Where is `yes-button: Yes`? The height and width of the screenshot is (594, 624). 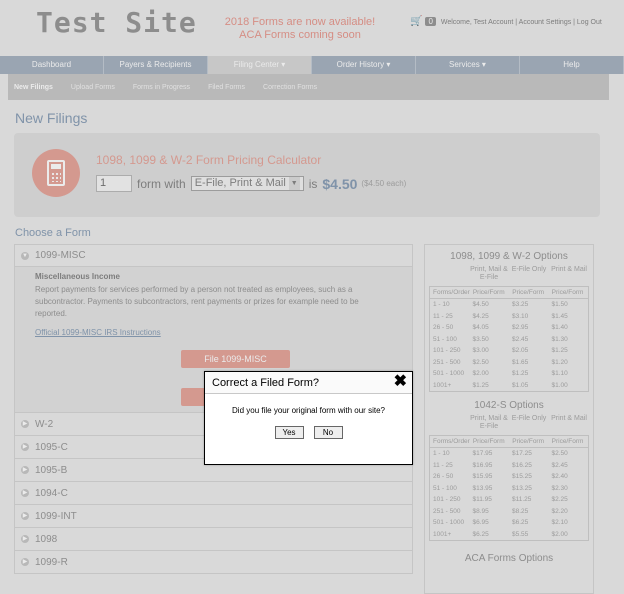 yes-button: Yes is located at coordinates (289, 432).